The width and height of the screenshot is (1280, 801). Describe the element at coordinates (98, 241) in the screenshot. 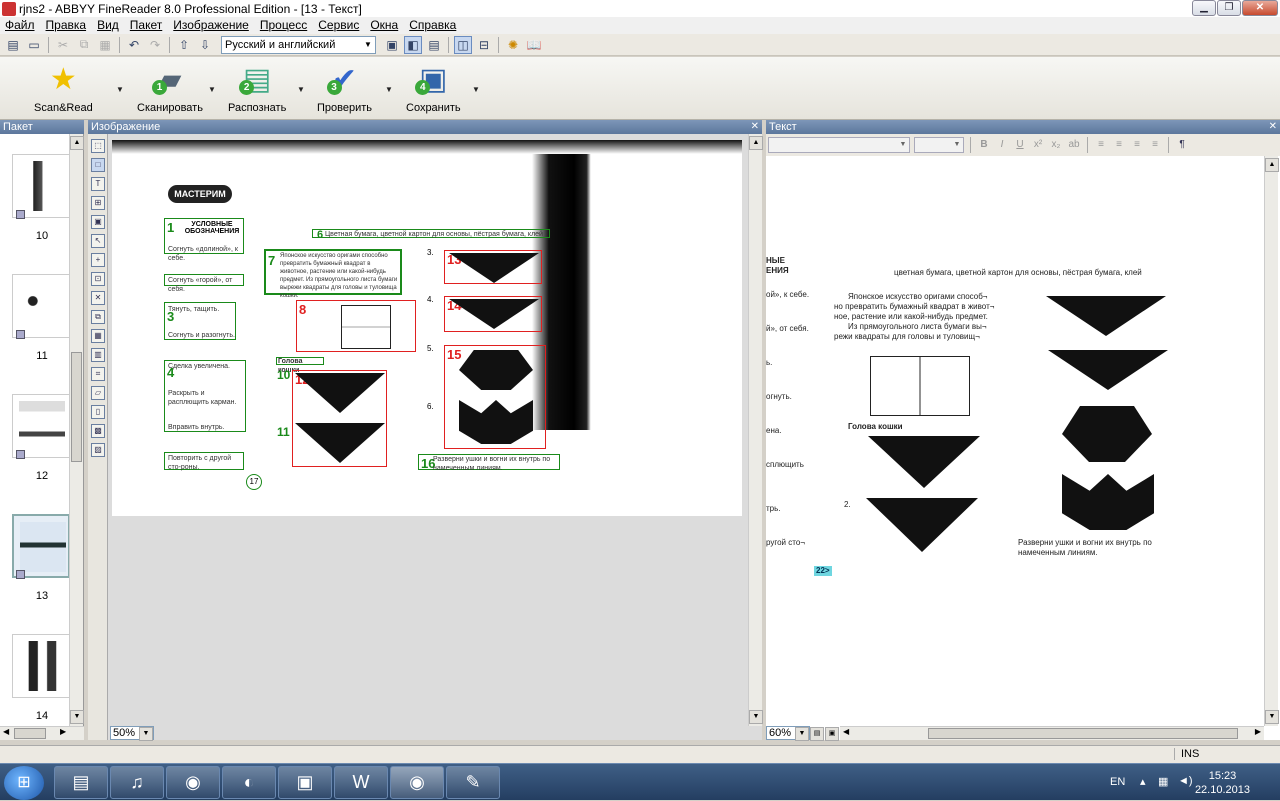

I see `pointer-icon: ↖` at that location.